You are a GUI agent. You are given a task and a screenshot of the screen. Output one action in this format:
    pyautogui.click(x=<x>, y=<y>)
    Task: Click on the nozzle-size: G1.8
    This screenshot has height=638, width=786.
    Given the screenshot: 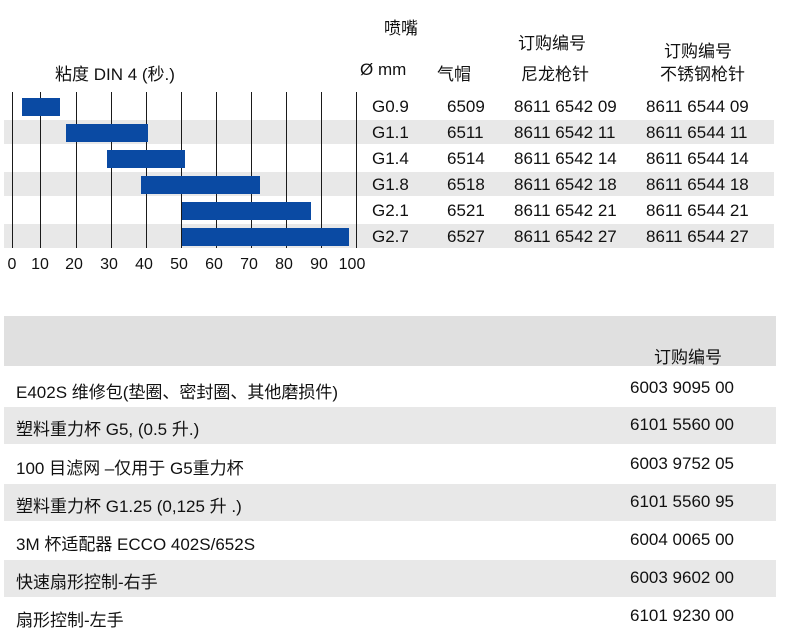 What is the action you would take?
    pyautogui.click(x=390, y=184)
    